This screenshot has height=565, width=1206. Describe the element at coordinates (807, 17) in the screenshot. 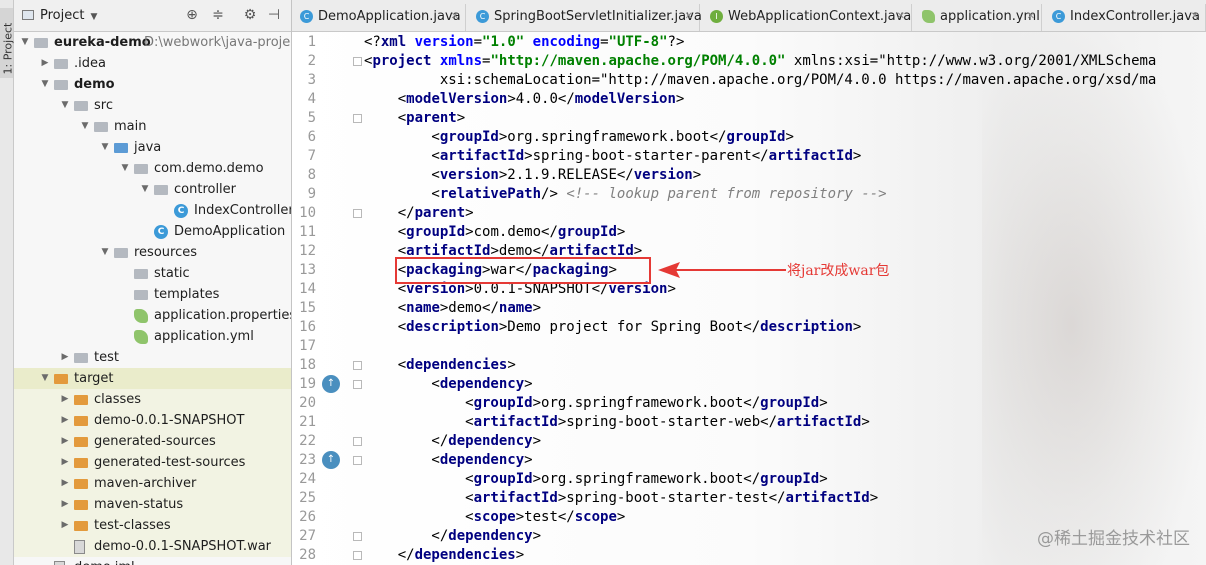

I see `editor-tab: I WebApplicationContext.java ✕` at that location.